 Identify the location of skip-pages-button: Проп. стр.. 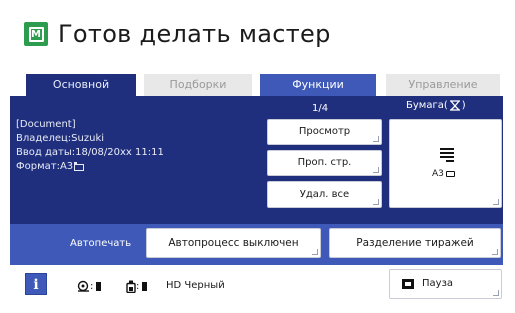
(324, 163).